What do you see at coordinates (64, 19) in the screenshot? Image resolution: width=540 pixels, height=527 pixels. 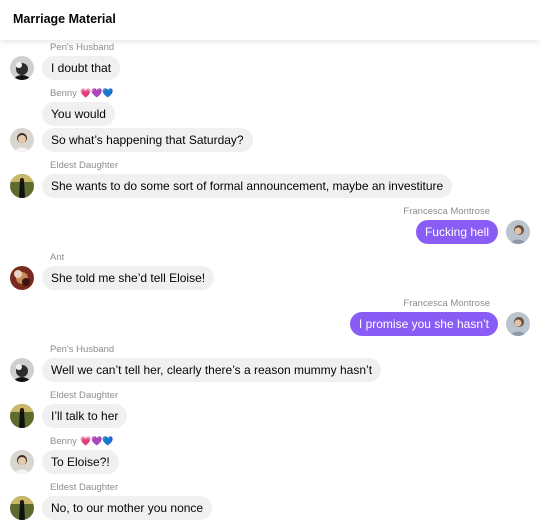 I see `conversation-title: Marriage Material` at bounding box center [64, 19].